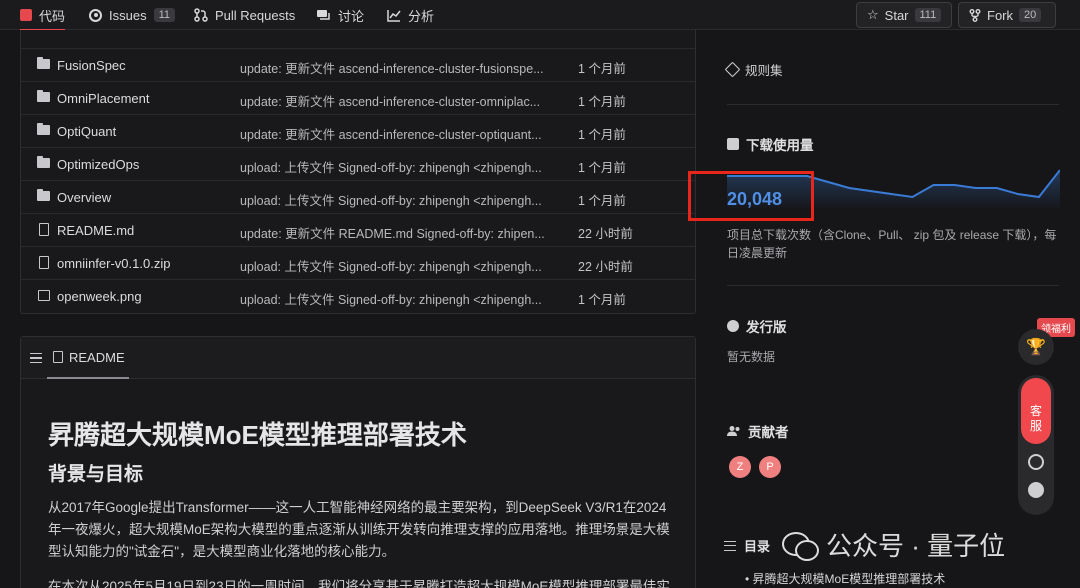 Image resolution: width=1080 pixels, height=588 pixels. I want to click on readme-tab: README, so click(88, 358).